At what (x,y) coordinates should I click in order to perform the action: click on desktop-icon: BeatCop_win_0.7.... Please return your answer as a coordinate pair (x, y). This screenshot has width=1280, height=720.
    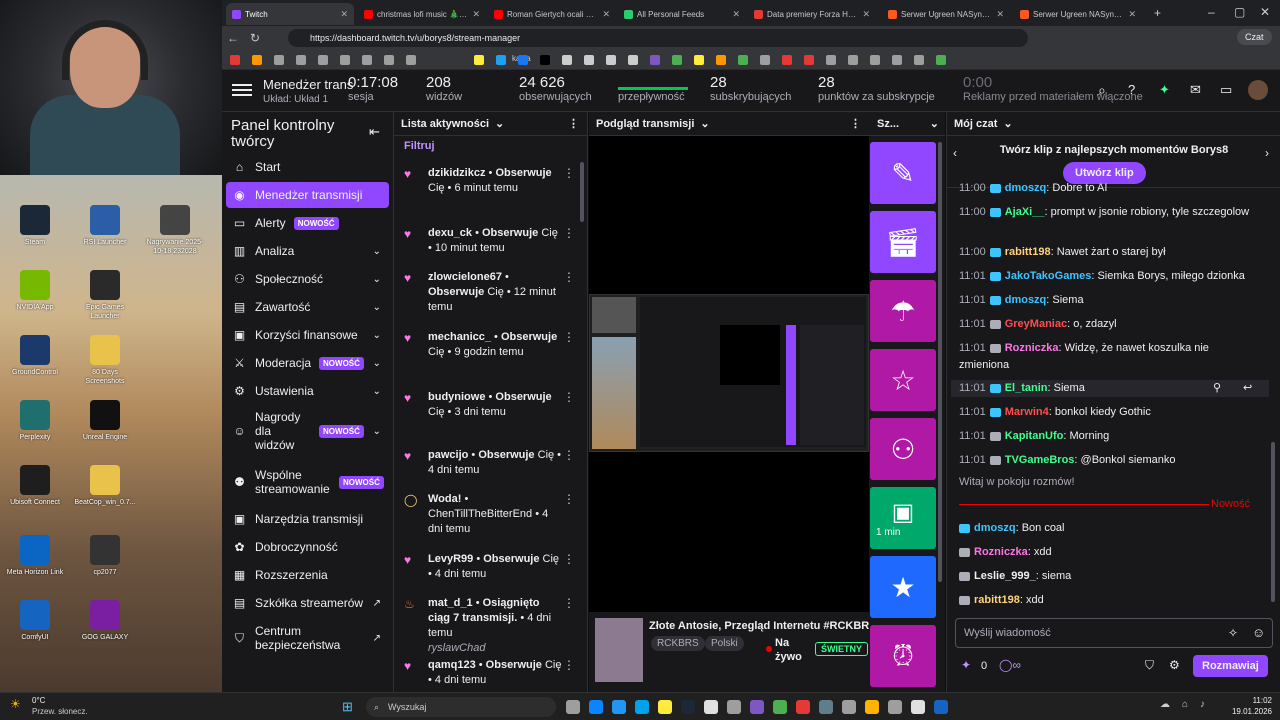
    Looking at the image, I should click on (105, 486).